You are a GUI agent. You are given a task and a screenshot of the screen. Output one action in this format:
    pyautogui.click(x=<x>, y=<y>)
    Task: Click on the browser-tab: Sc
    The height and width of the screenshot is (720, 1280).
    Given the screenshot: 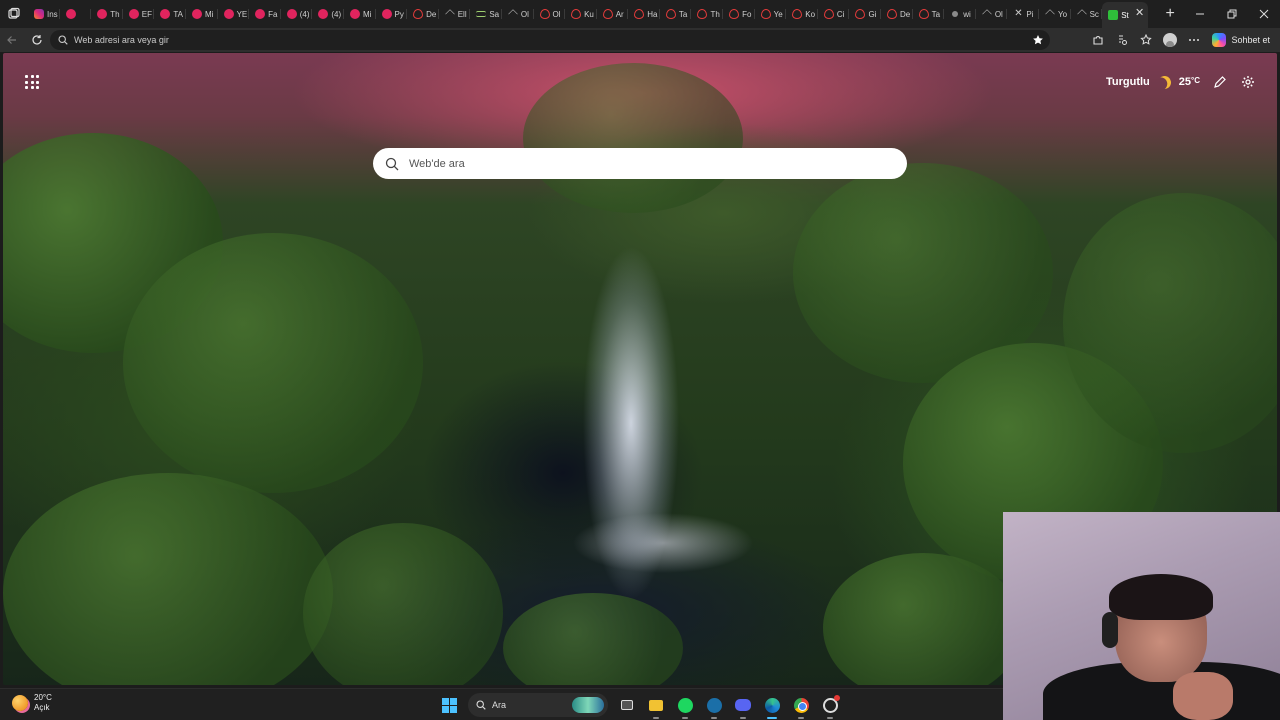 What is the action you would take?
    pyautogui.click(x=1087, y=14)
    